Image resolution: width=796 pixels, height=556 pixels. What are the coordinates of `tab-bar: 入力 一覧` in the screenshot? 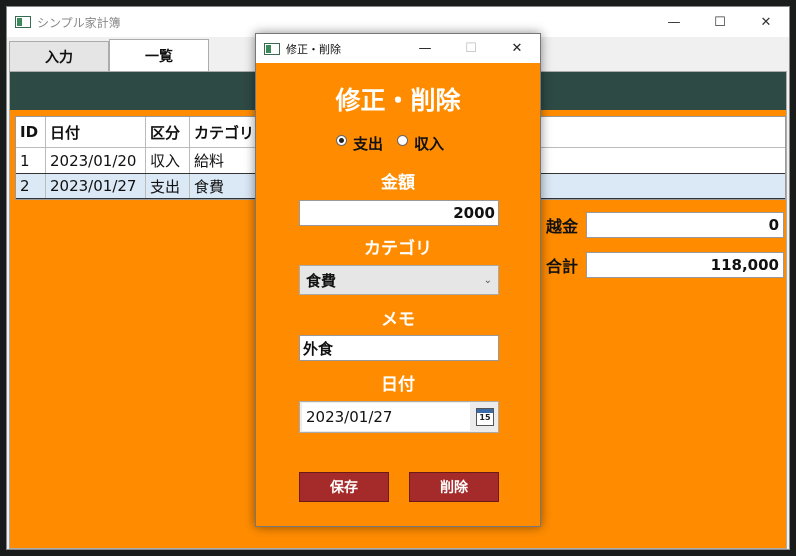 It's located at (109, 55).